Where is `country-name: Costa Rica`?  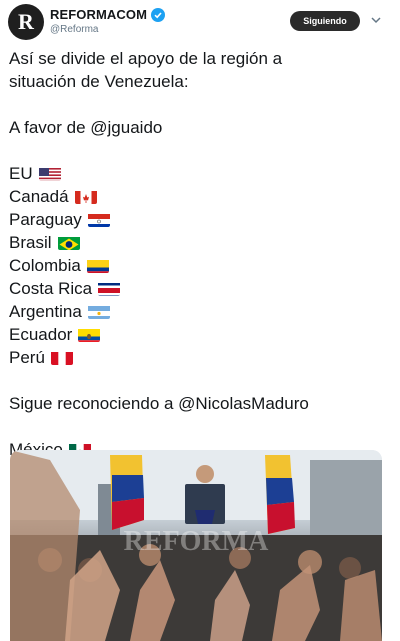 country-name: Costa Rica is located at coordinates (51, 288).